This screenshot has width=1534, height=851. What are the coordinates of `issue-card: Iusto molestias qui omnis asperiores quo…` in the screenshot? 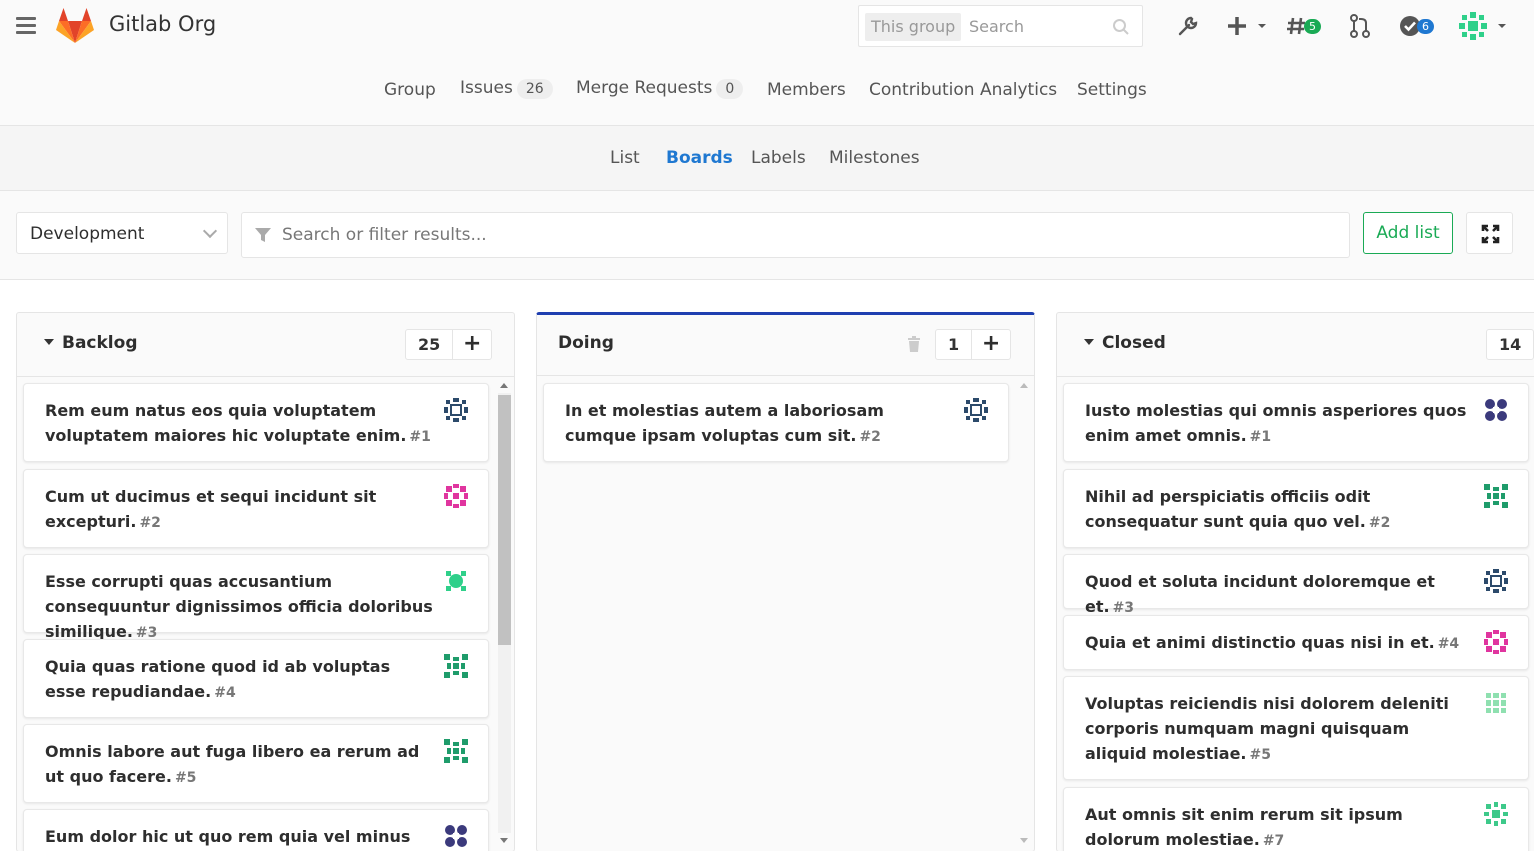 It's located at (1296, 422).